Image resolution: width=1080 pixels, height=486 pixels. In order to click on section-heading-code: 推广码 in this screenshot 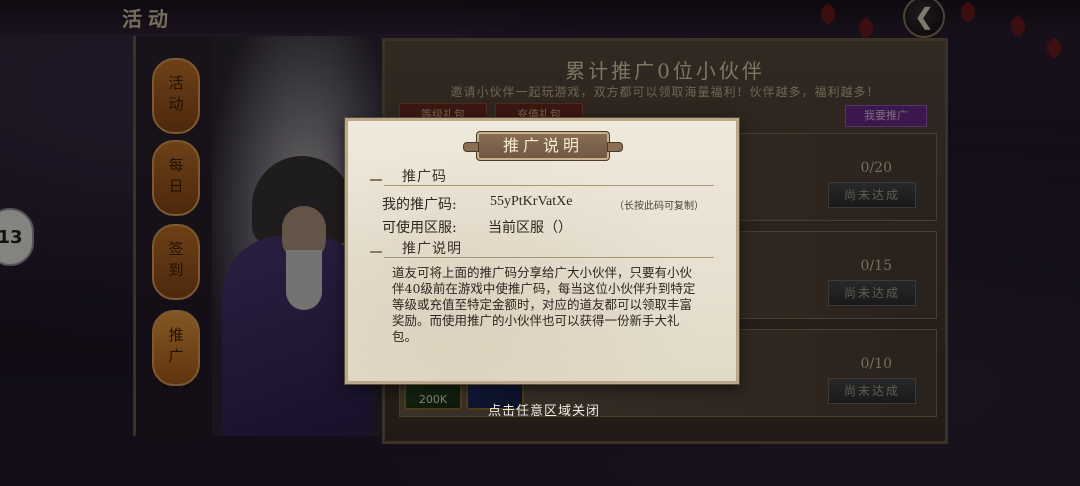, I will do `click(424, 177)`.